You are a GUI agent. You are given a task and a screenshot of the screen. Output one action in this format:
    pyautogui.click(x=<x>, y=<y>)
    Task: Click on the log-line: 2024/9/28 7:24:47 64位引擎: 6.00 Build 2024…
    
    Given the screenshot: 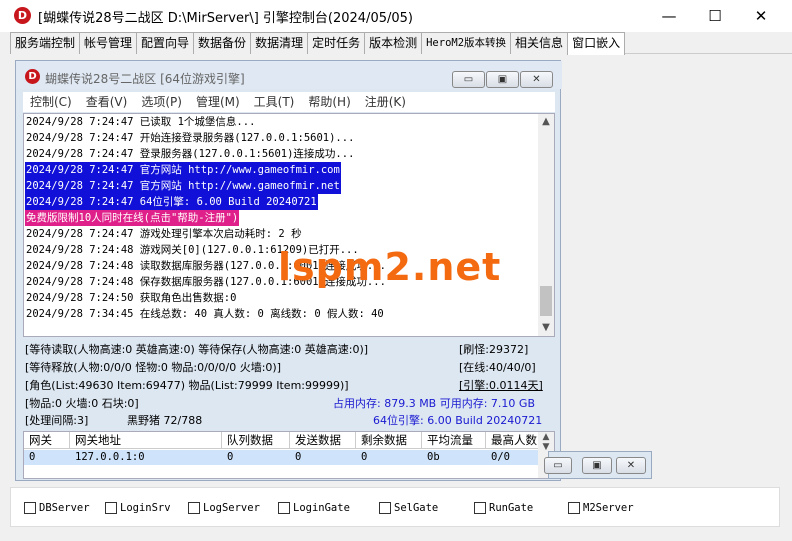 What is the action you would take?
    pyautogui.click(x=171, y=202)
    